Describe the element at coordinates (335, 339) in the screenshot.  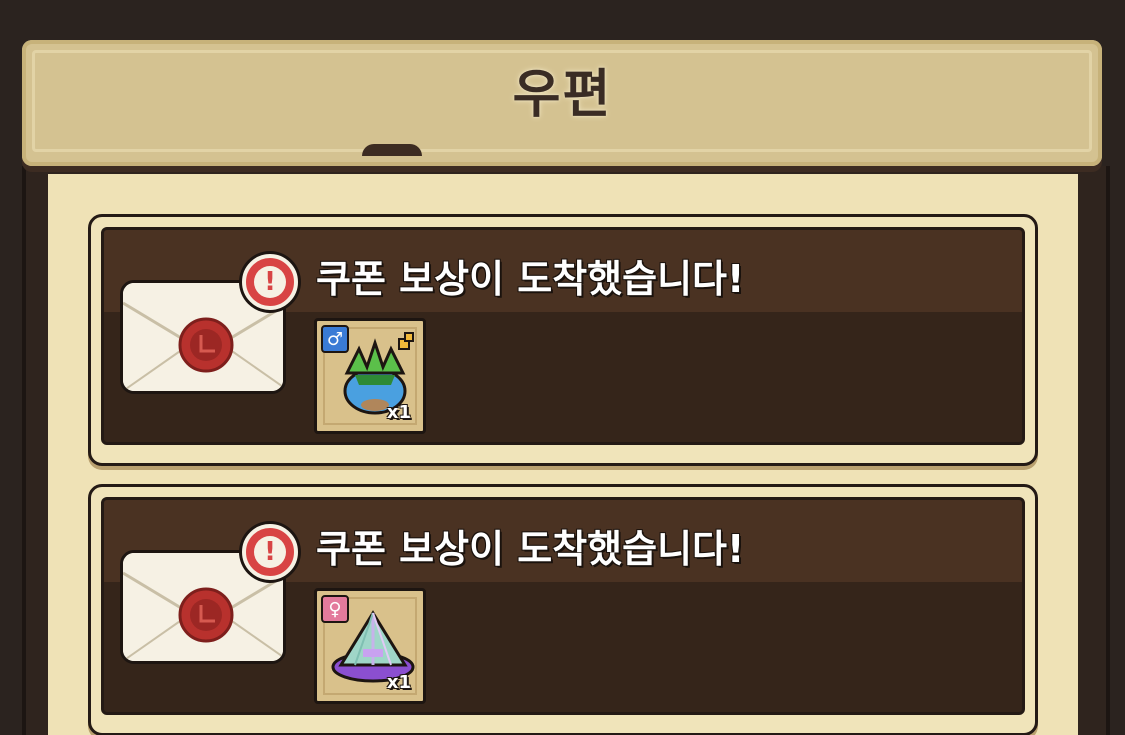
I see `male-gender-icon: ♂` at that location.